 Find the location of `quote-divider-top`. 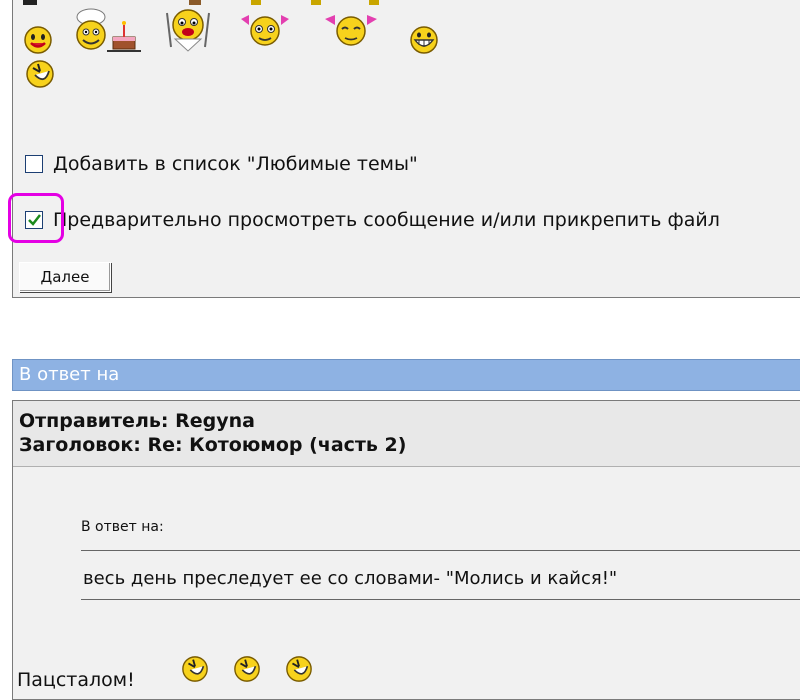

quote-divider-top is located at coordinates (440, 550).